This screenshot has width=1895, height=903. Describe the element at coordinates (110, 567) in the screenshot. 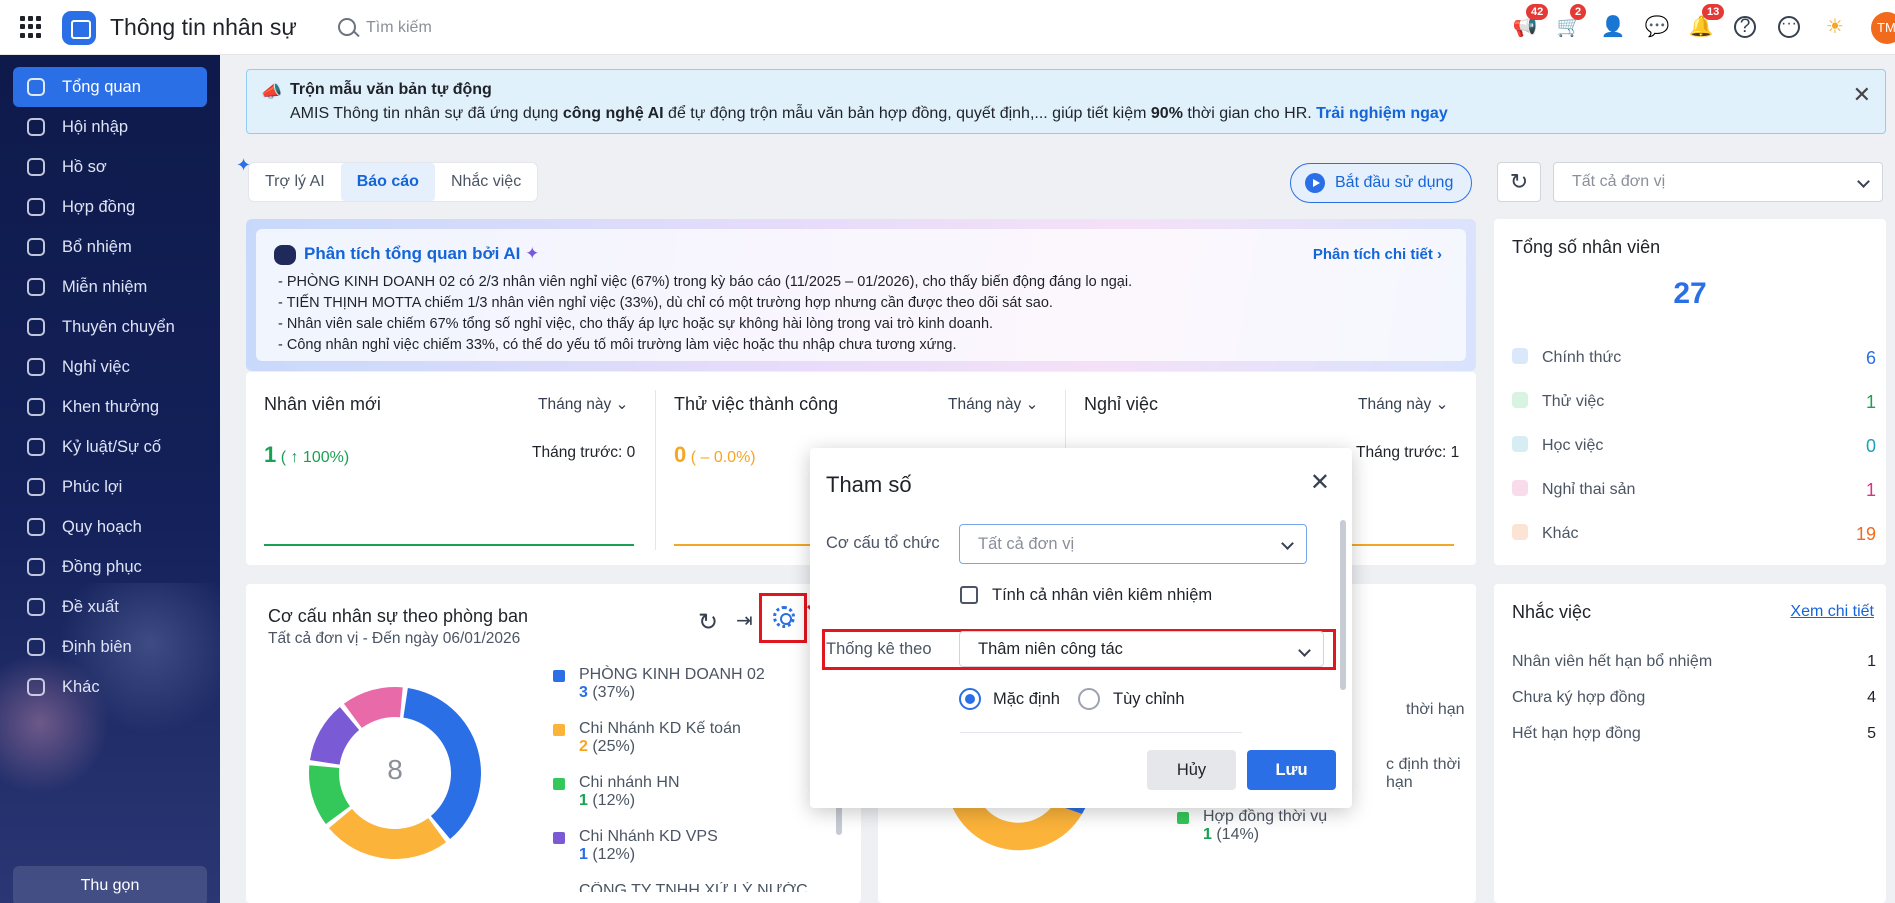

I see `sidebar-item-uniform: Đồng phục` at that location.